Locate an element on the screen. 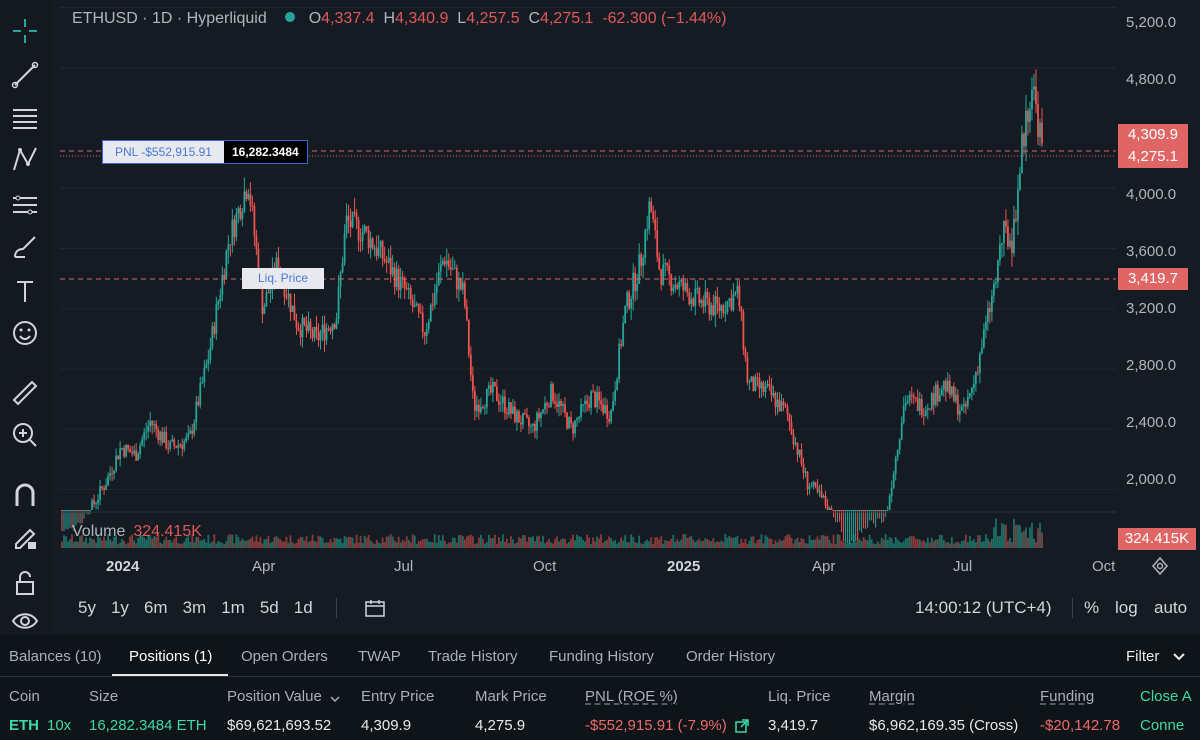  row-pnl: -$552,915.91 (-7.9%) is located at coordinates (656, 725).